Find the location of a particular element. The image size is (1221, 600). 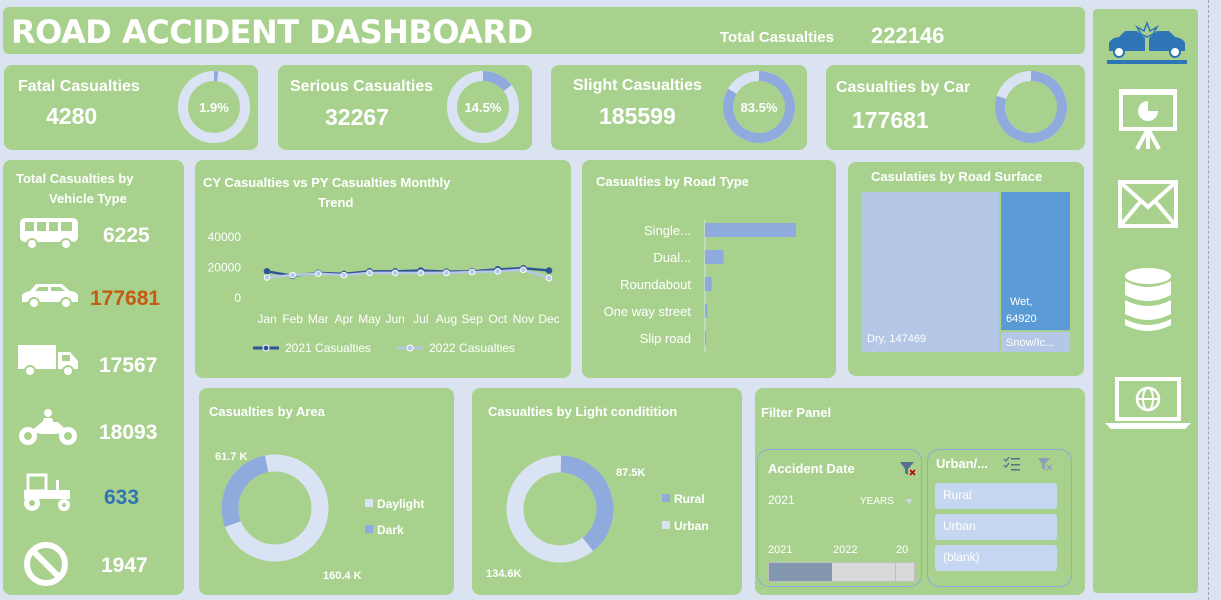

donut-data-label: 160.4 K is located at coordinates (342, 576).